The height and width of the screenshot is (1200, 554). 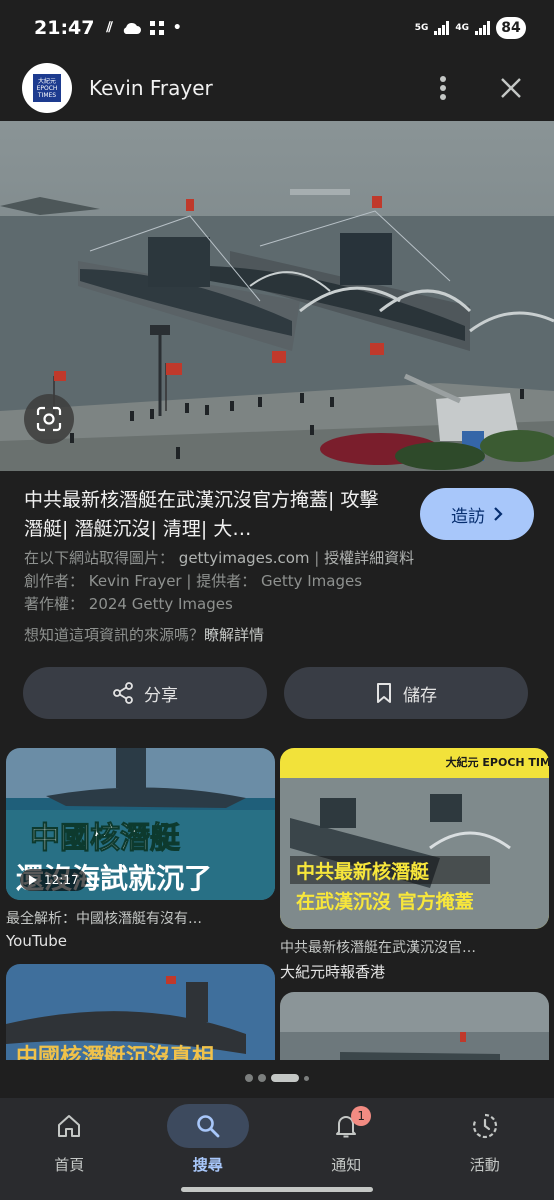 I want to click on news-thumbnail-image: 大紀元 EPOCH TIMES 中共最新核潛艇 在武漢沉沒 官方掩蓋, so click(x=414, y=838).